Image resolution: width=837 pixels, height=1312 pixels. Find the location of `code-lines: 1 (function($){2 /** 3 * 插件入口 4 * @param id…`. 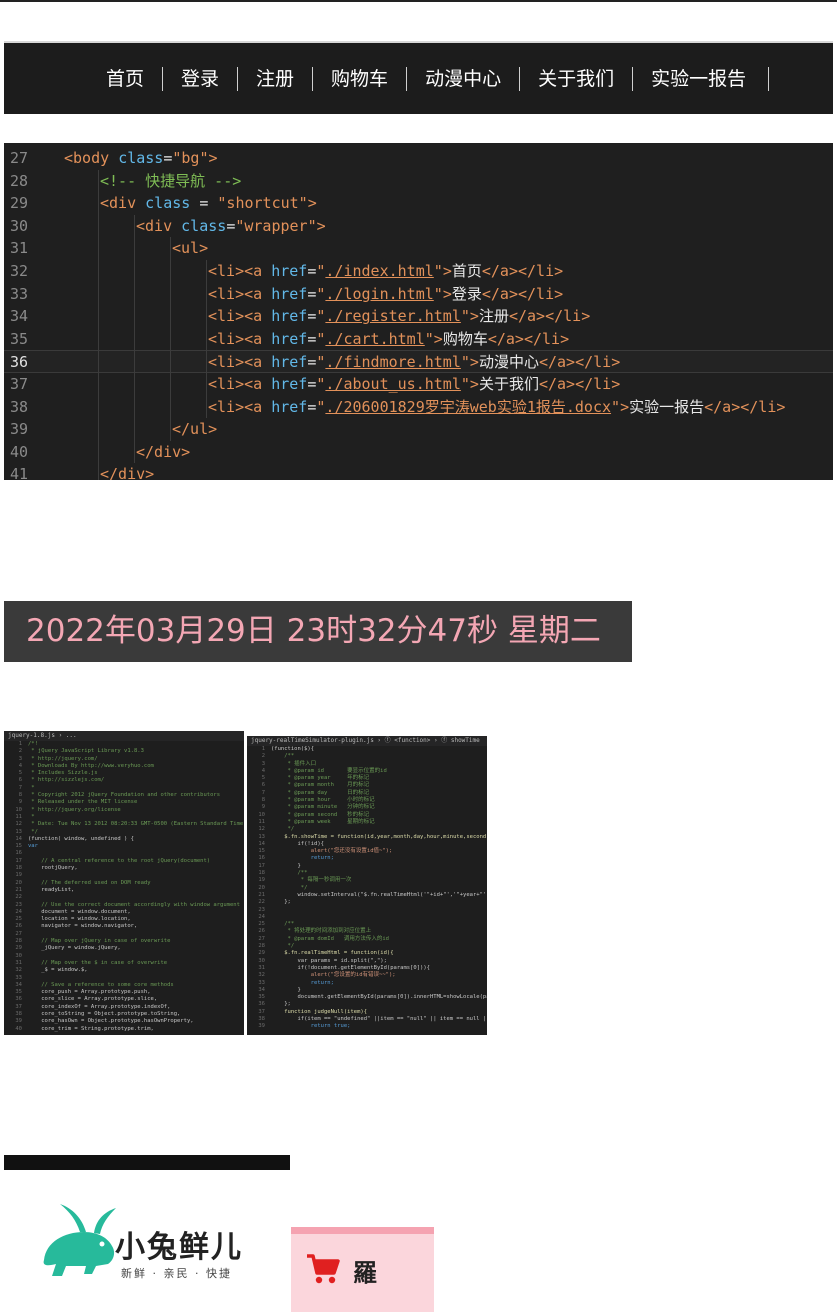

code-lines: 1 (function($){2 /** 3 * 插件入口 4 * @param id… is located at coordinates (367, 888).